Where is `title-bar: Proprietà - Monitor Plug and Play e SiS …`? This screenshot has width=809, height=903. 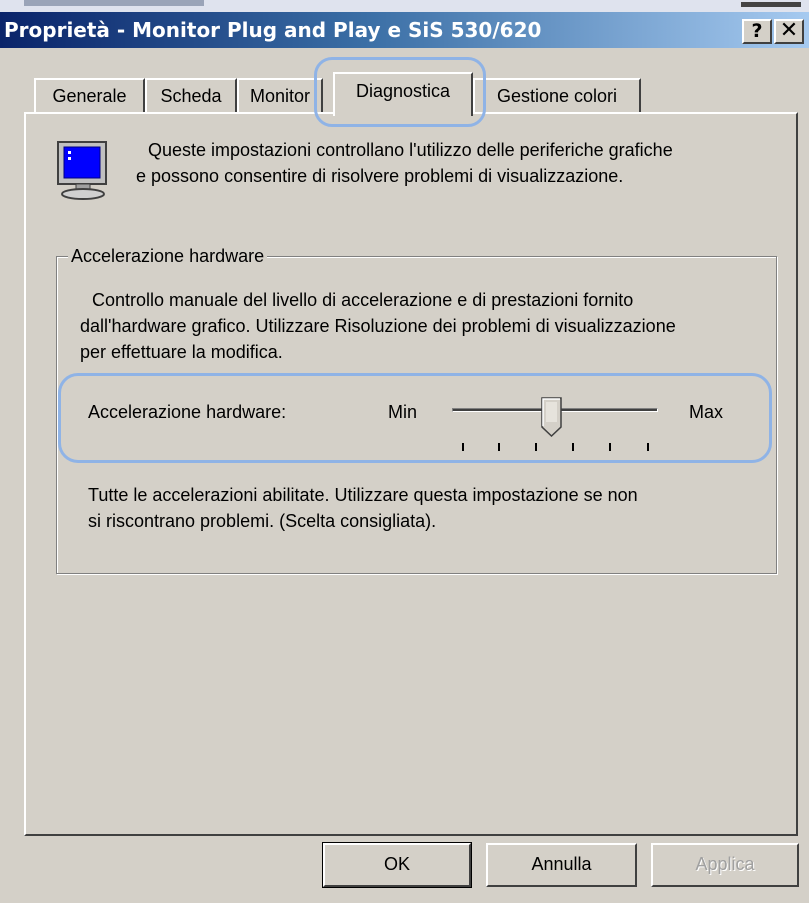 title-bar: Proprietà - Monitor Plug and Play e SiS … is located at coordinates (404, 30).